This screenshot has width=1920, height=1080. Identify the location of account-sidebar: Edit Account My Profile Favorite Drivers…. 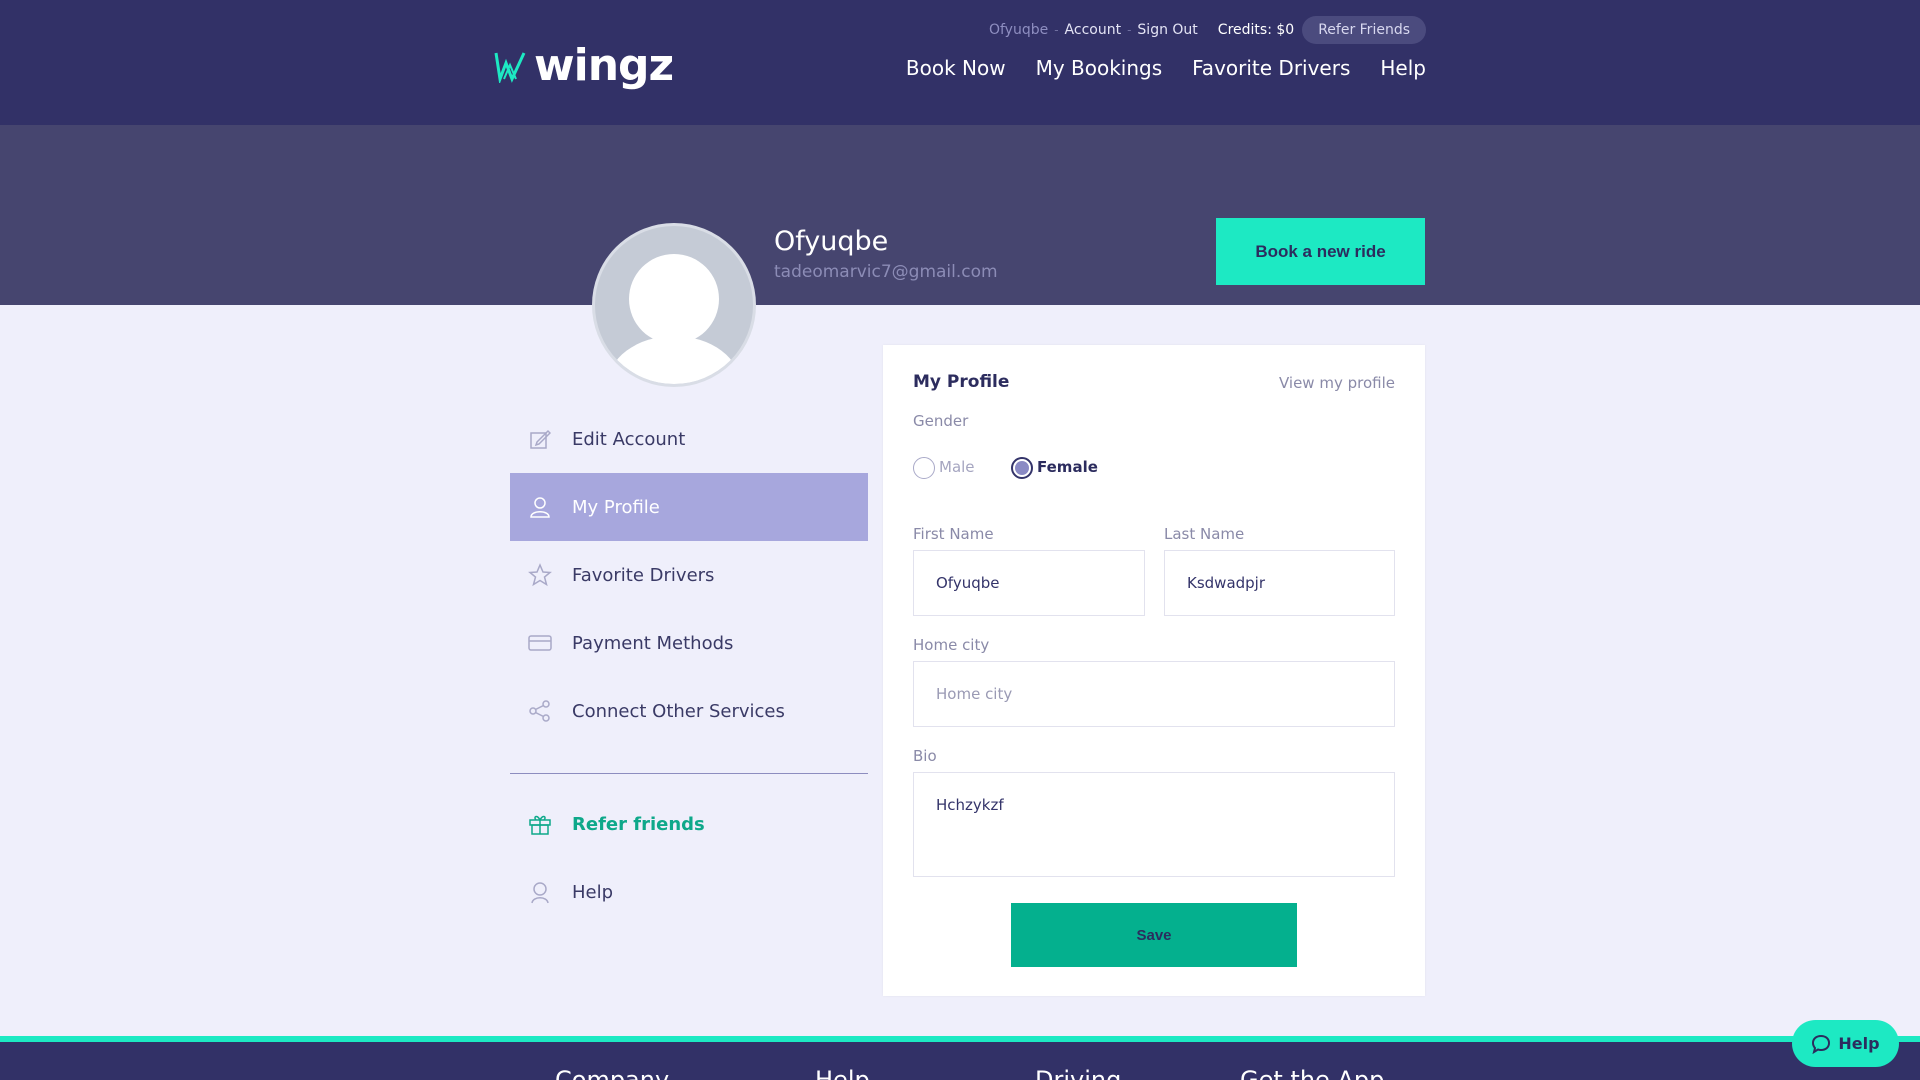
(689, 665).